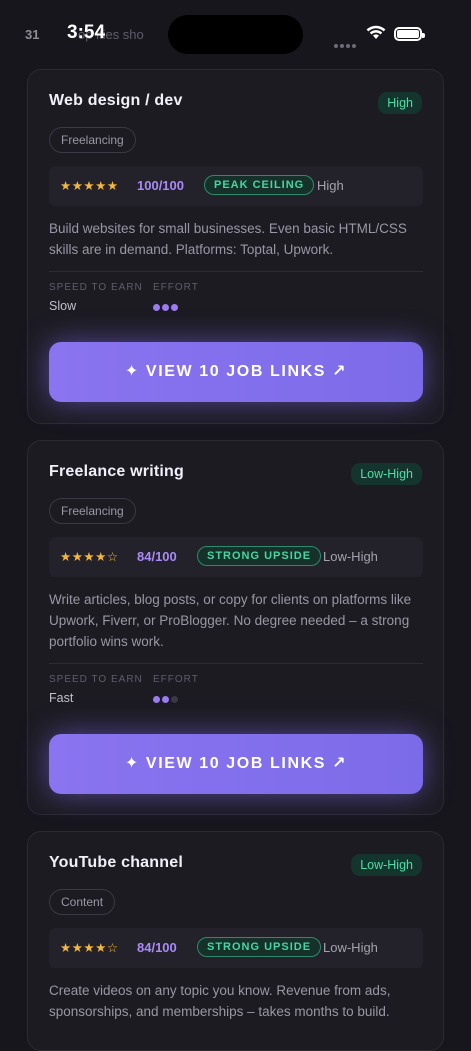 The height and width of the screenshot is (1051, 471). I want to click on score: 100/100, so click(160, 185).